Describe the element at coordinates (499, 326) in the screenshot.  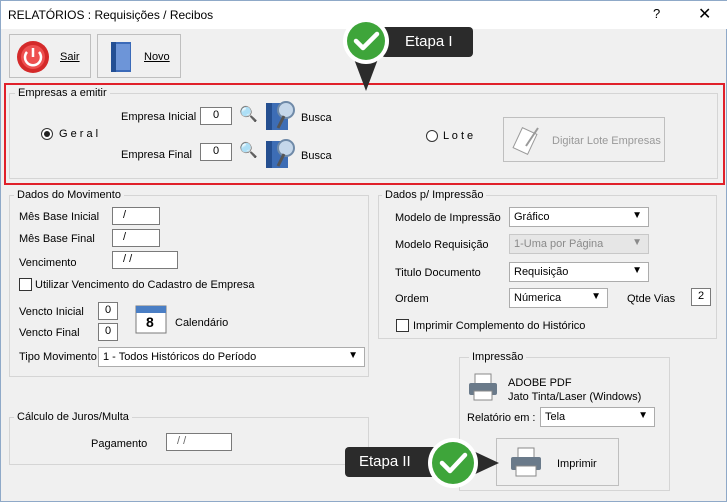
I see `imprimir-complemento-label: Imprimir Complemento do Histórico` at that location.